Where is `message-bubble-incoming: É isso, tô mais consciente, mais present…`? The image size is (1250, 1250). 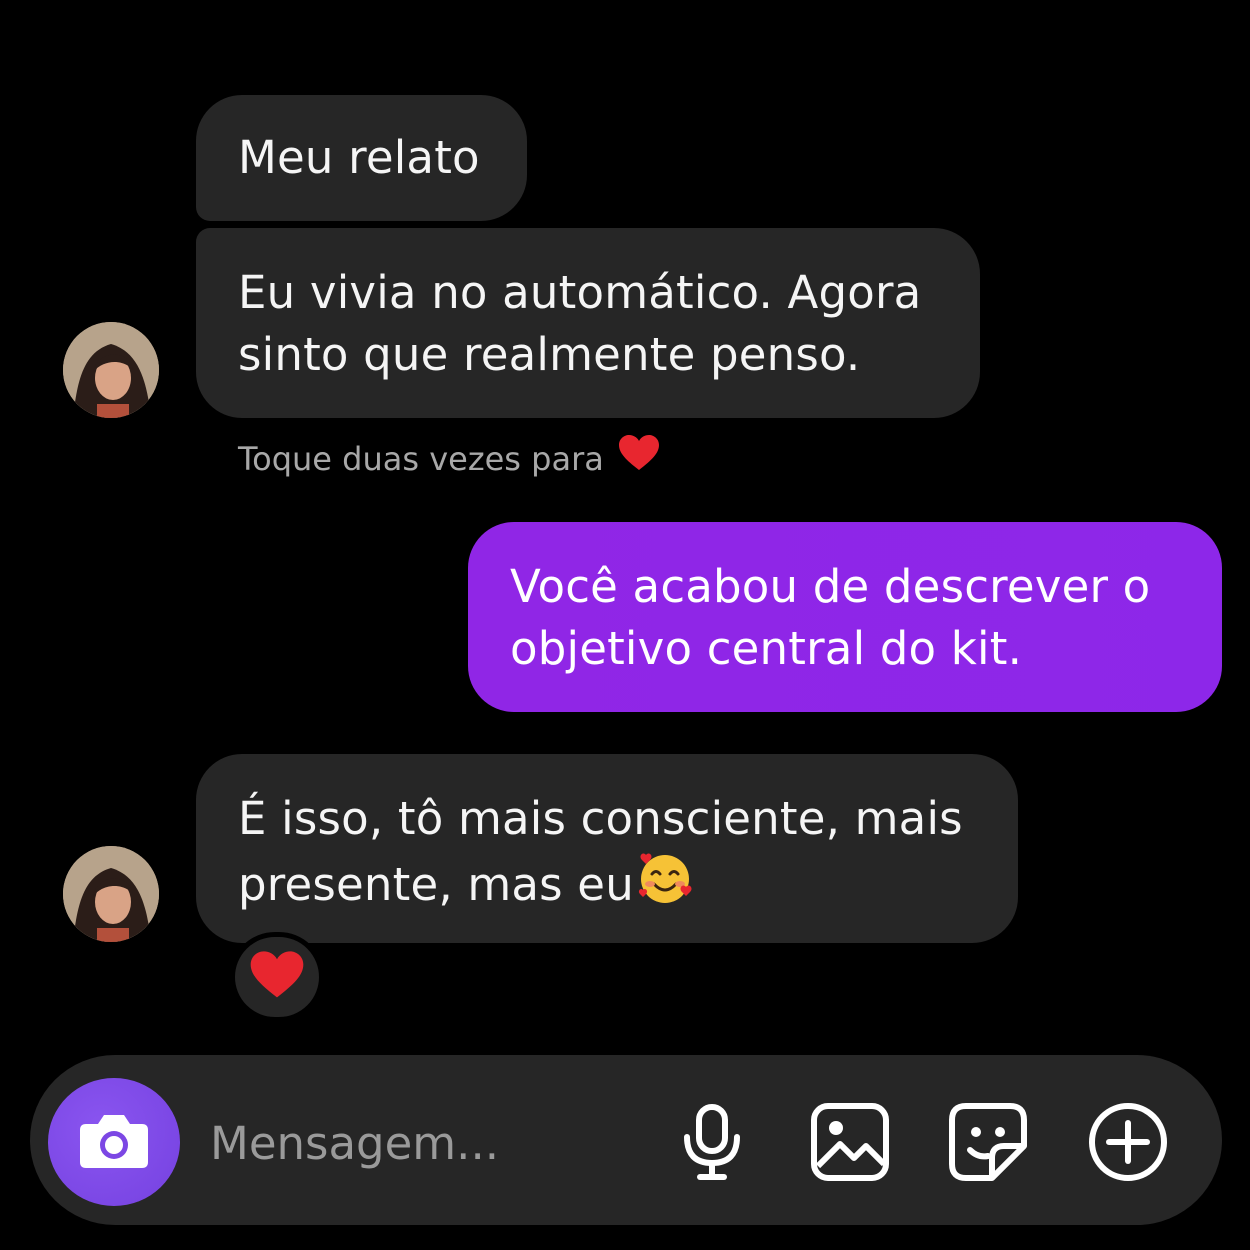 message-bubble-incoming: É isso, tô mais consciente, mais present… is located at coordinates (607, 848).